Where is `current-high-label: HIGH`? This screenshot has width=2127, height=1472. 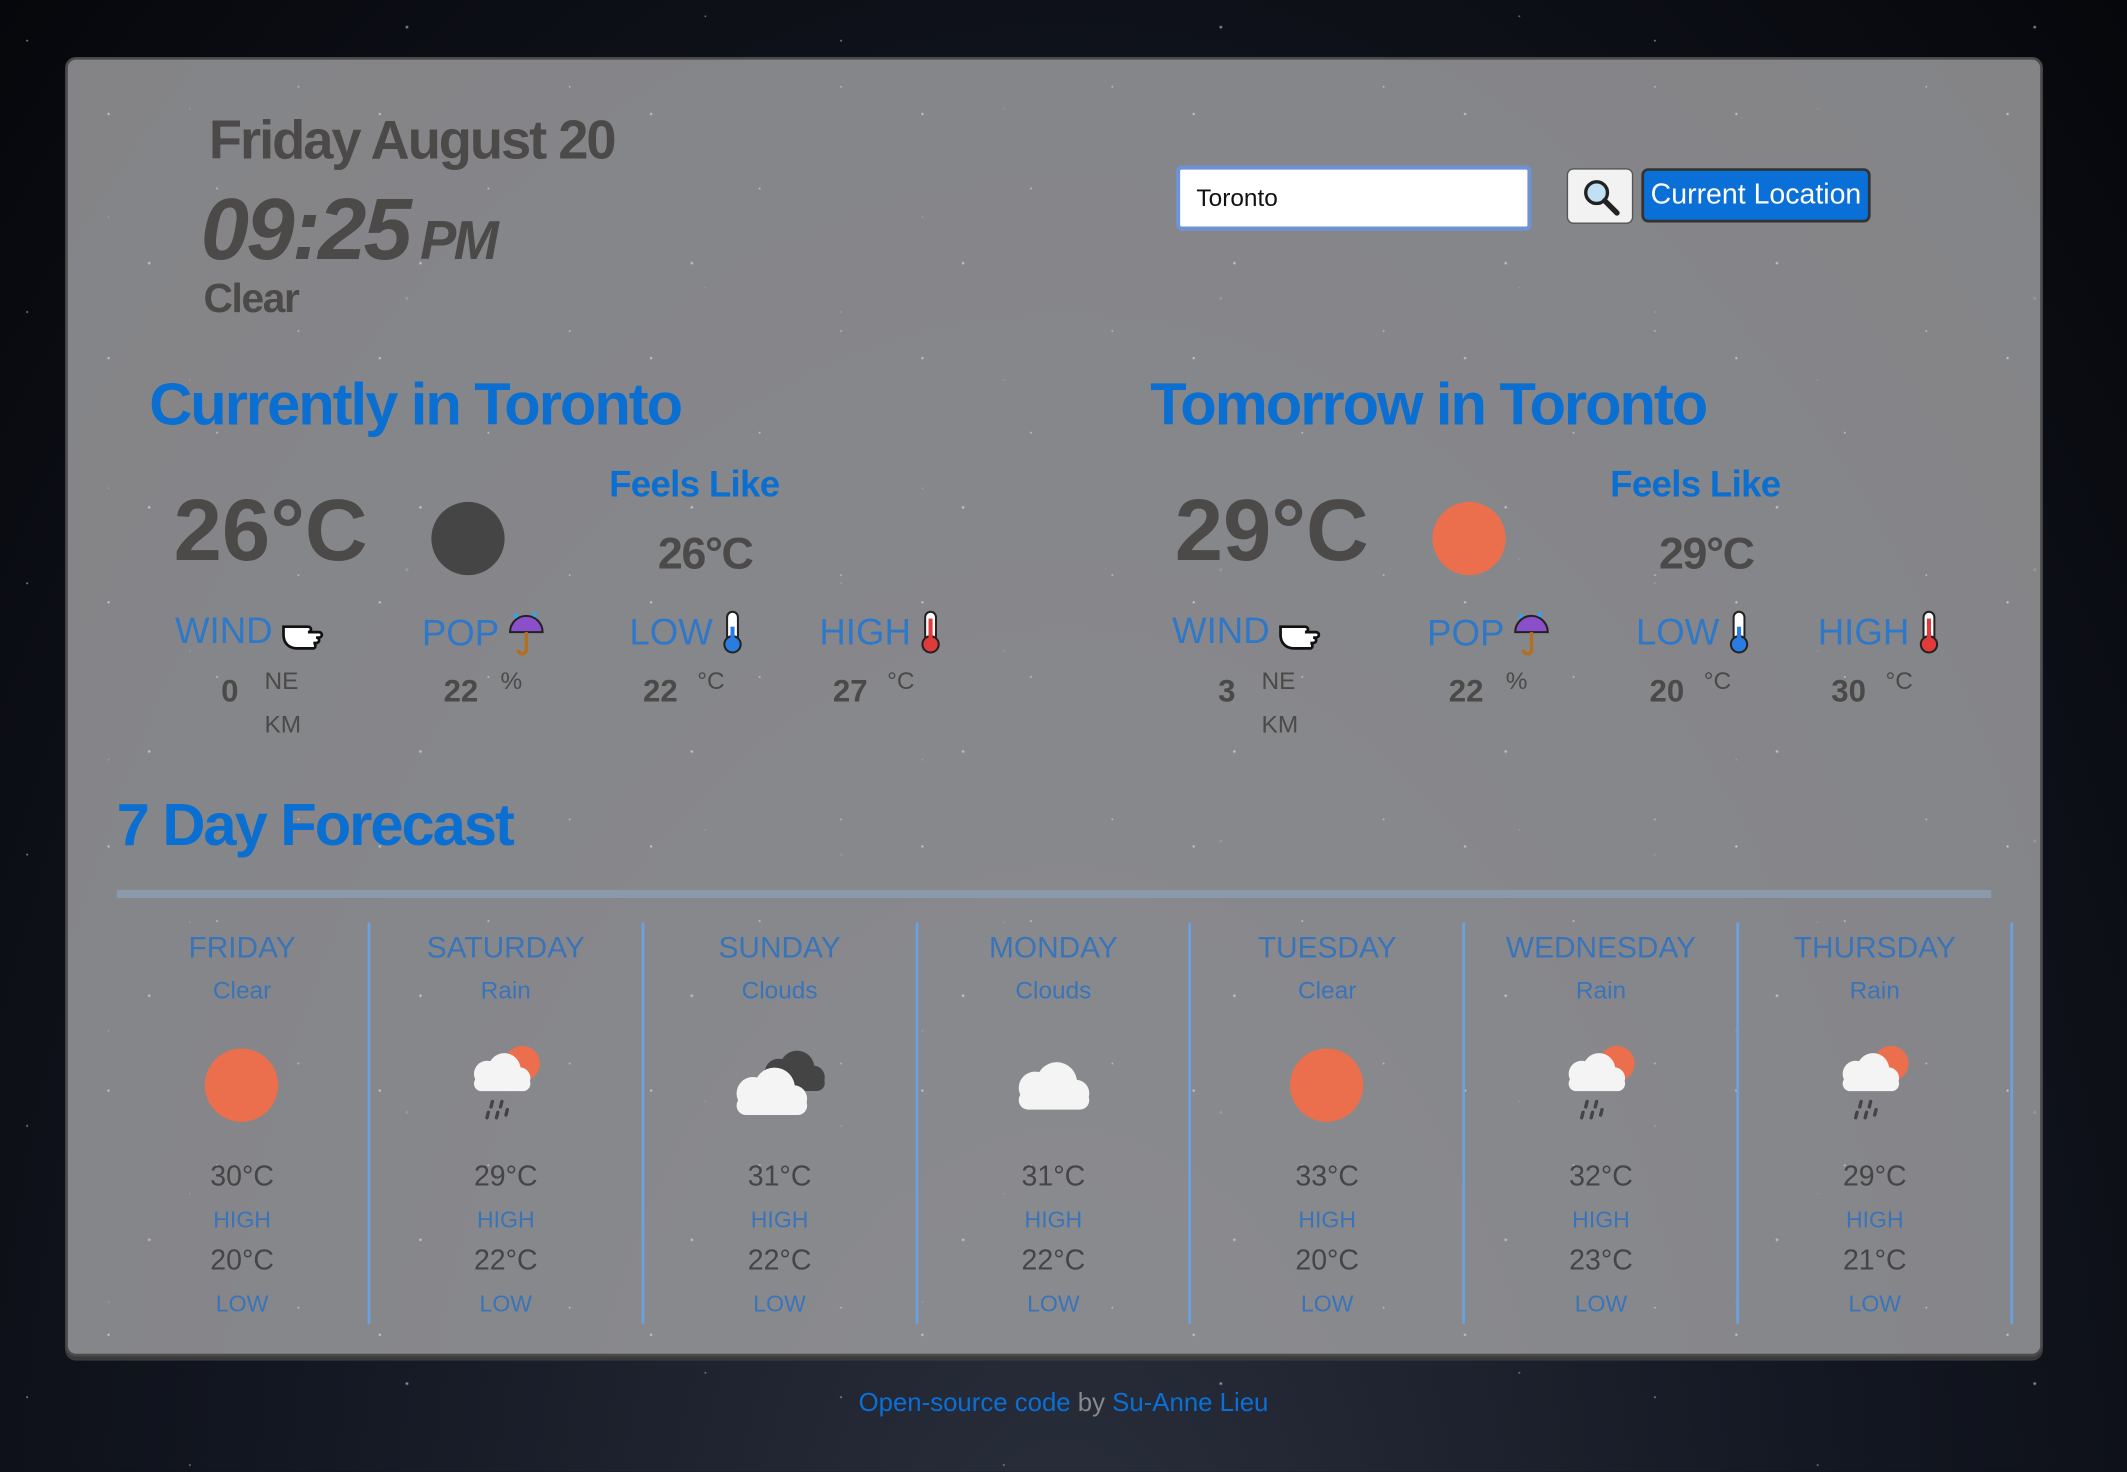
current-high-label: HIGH is located at coordinates (879, 632).